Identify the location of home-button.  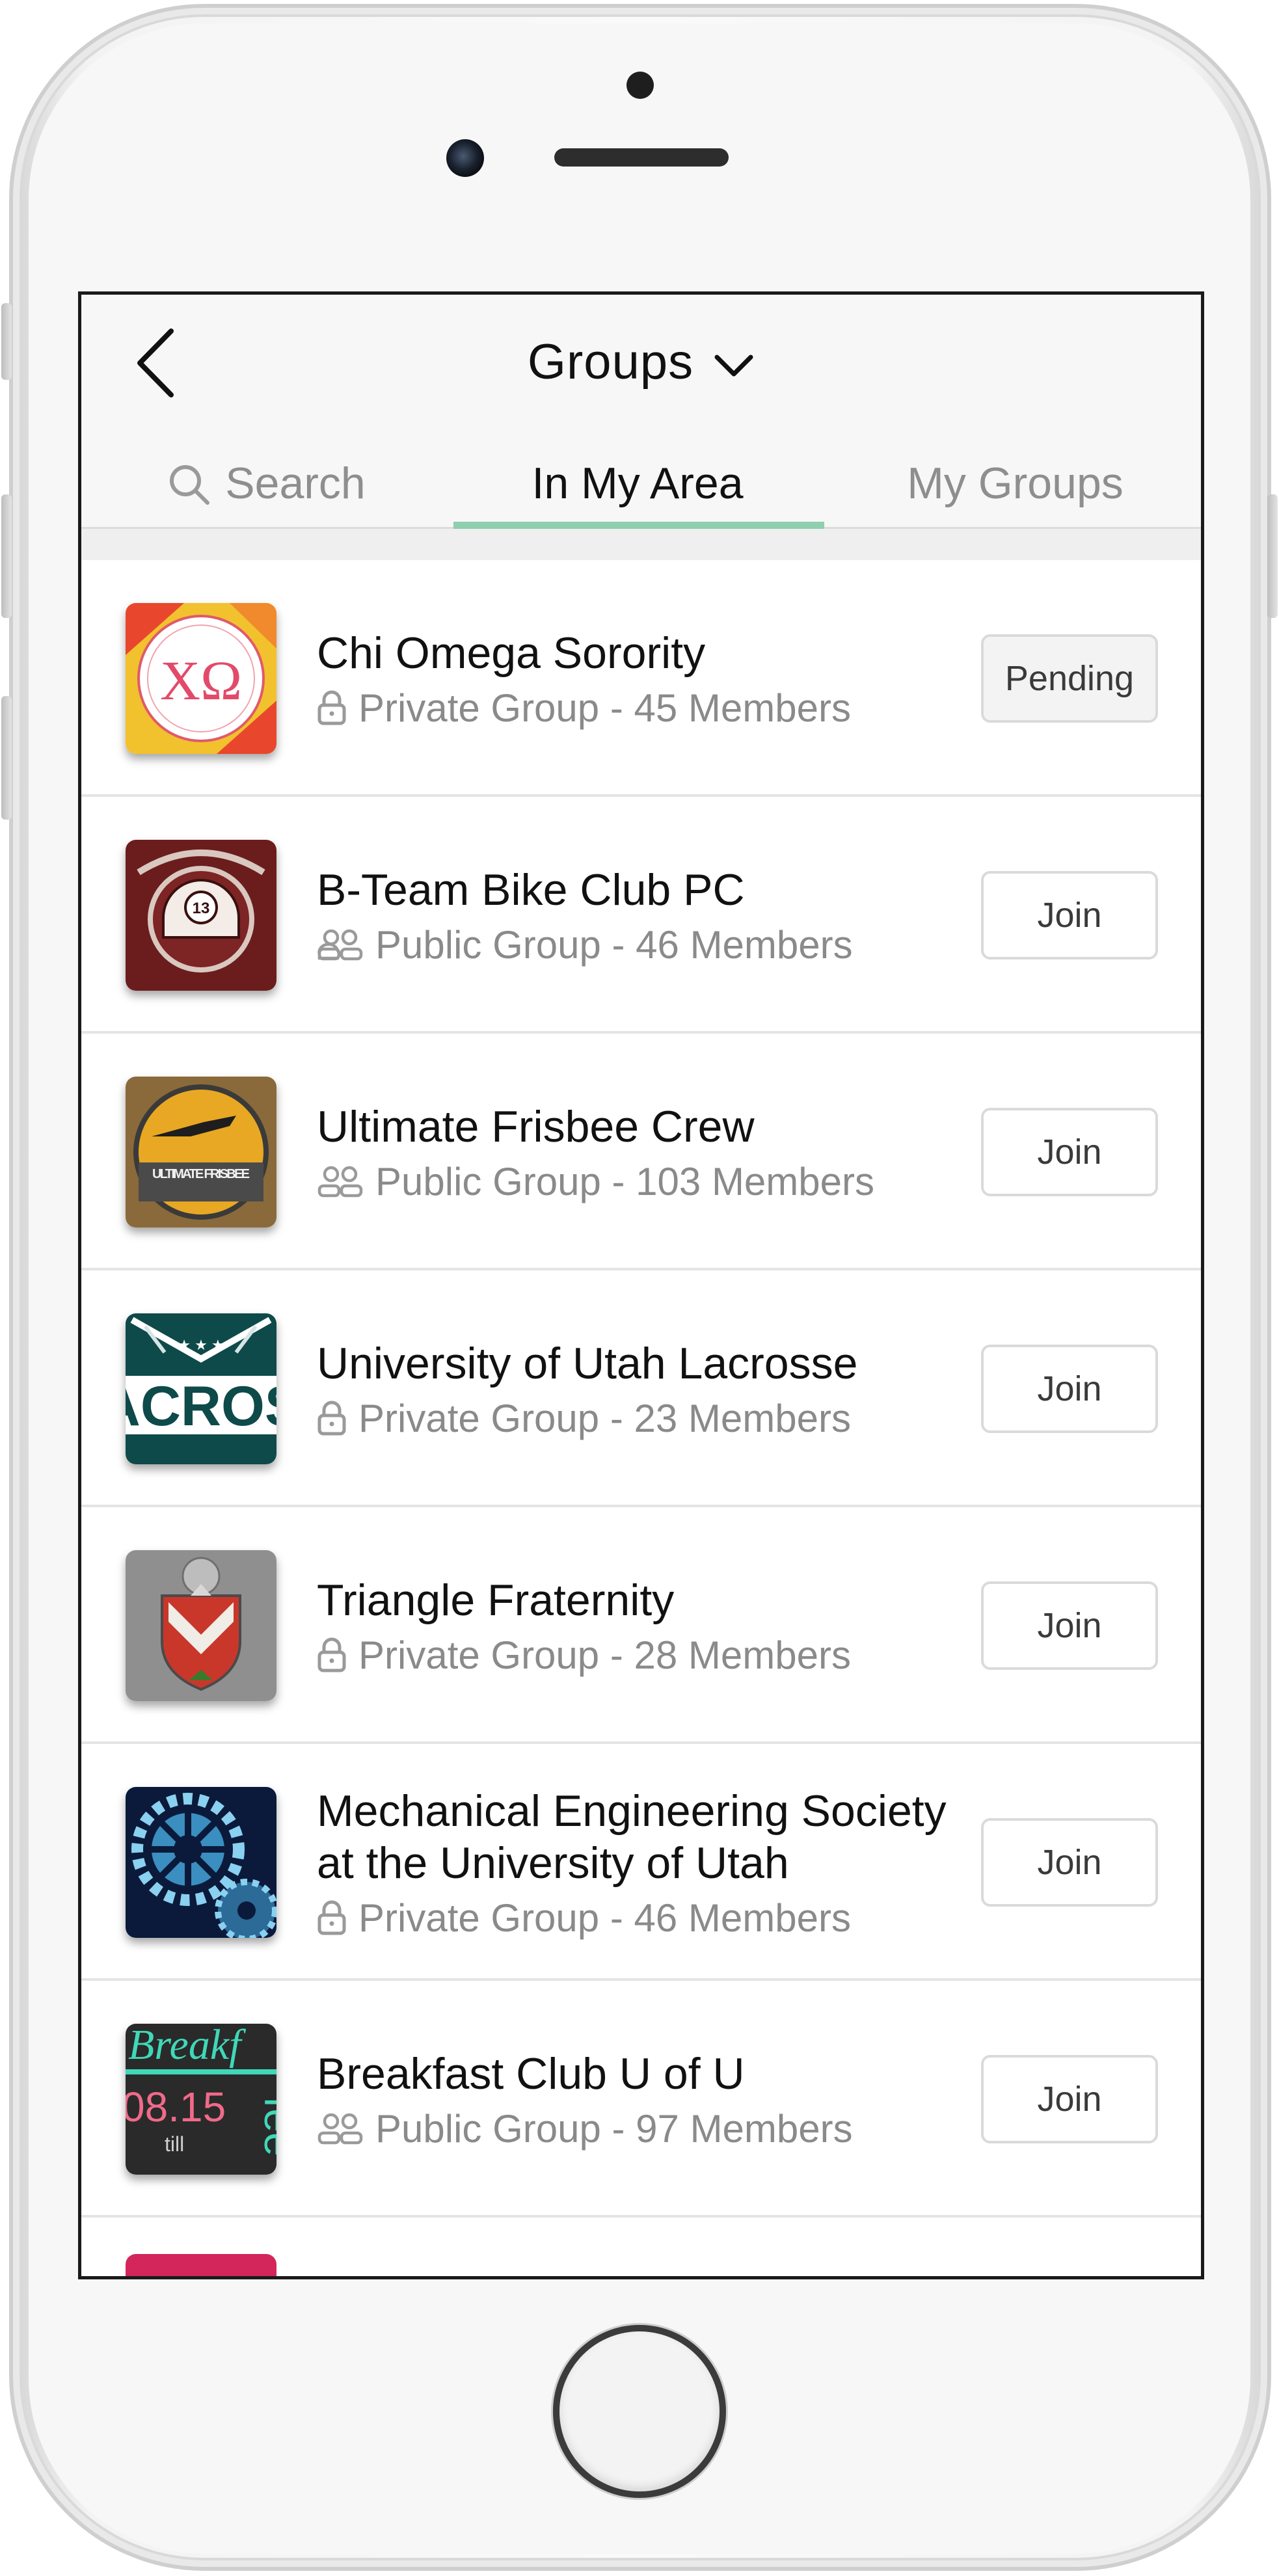
(639, 2411).